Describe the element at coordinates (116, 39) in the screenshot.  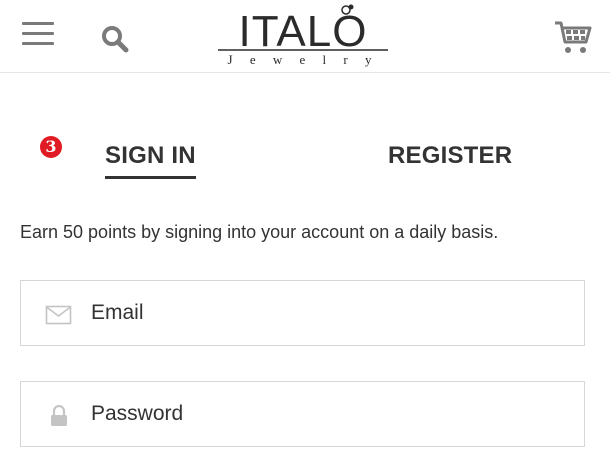
I see `search-icon` at that location.